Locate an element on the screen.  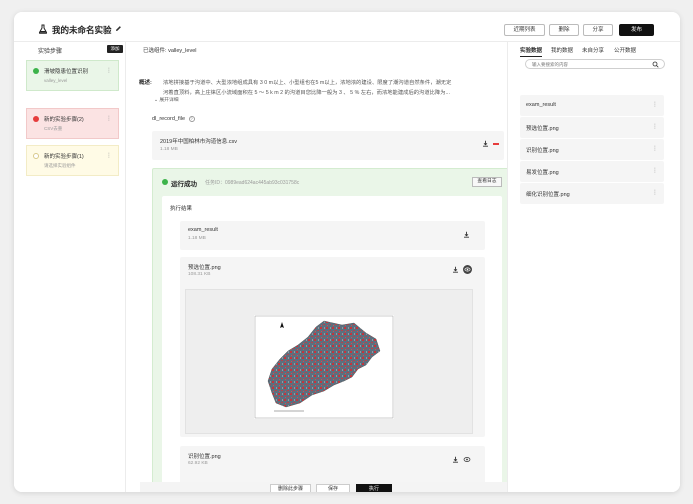
expand-details-link: ⌄ 展开详细 is located at coordinates (166, 99).